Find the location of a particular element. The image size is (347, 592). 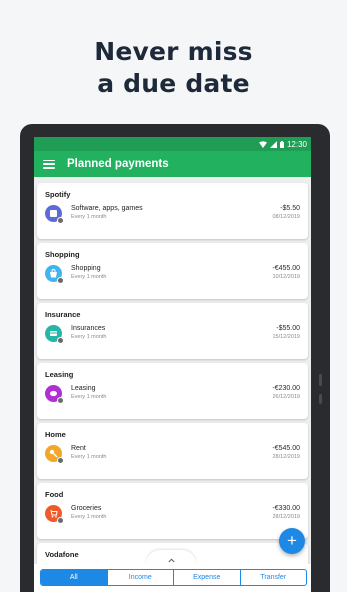

filter-tabs: All Income Expense Transfer is located at coordinates (173, 577).